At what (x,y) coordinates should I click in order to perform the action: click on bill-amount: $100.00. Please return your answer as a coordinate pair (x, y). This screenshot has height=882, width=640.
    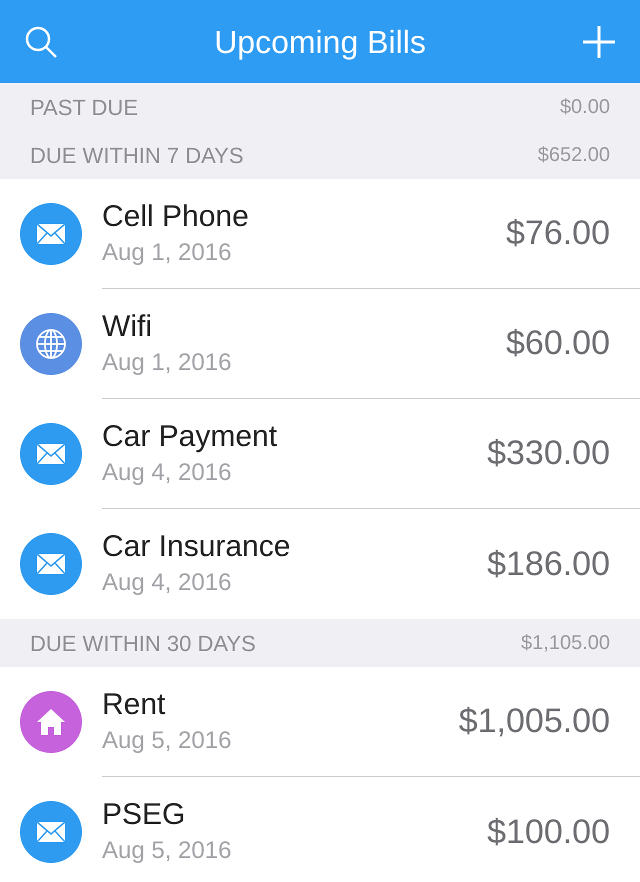
    Looking at the image, I should click on (548, 832).